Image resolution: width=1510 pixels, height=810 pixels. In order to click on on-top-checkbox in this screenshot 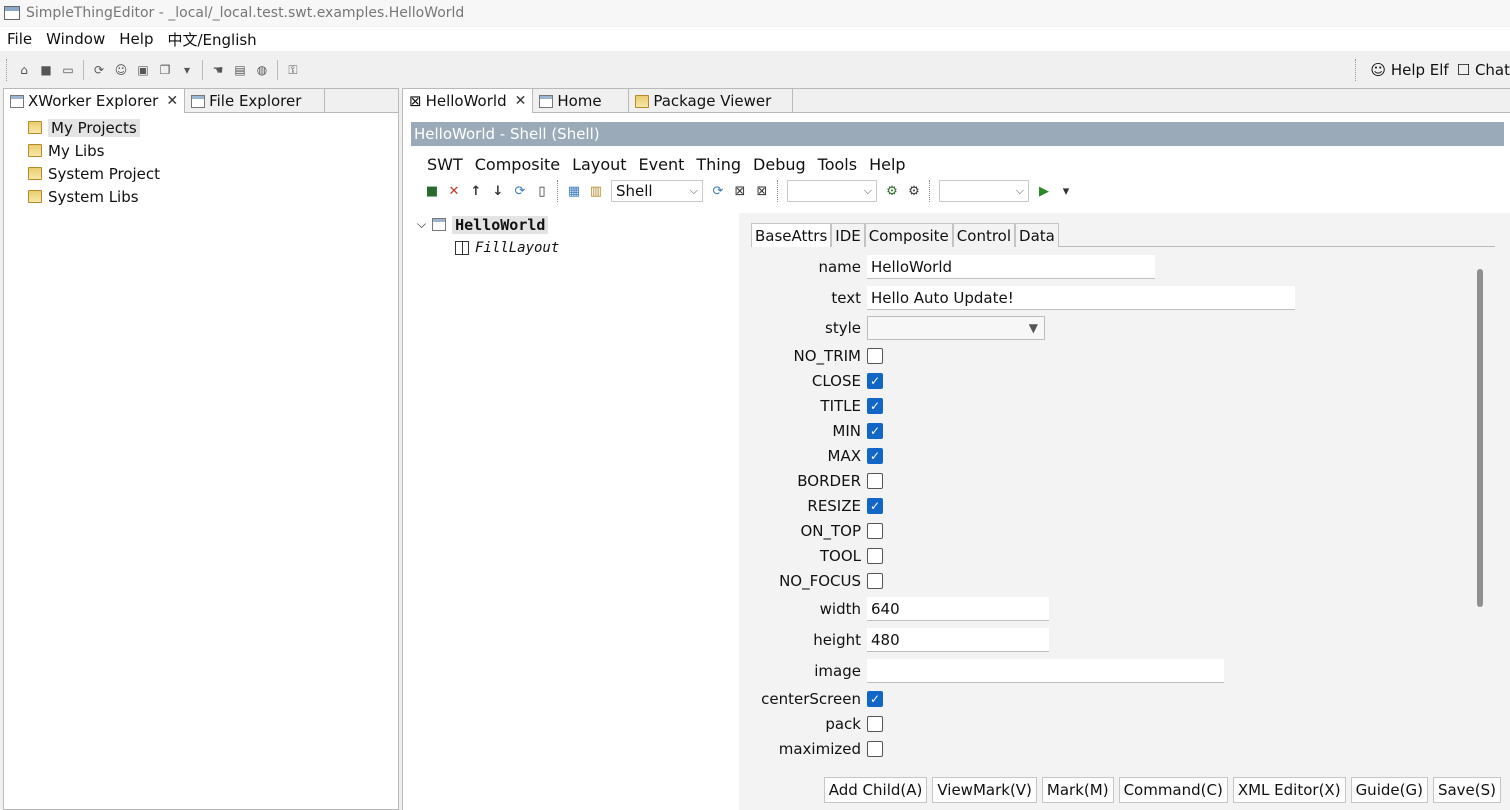, I will do `click(875, 531)`.